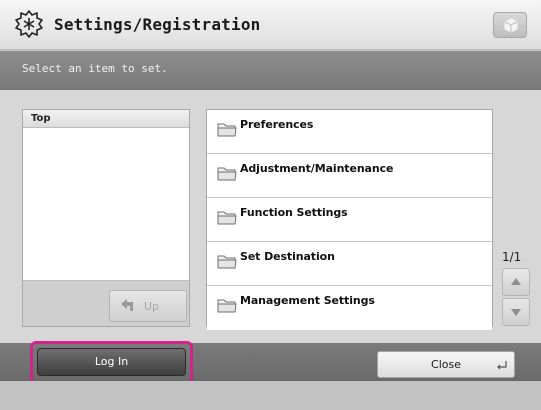 This screenshot has height=410, width=541. I want to click on title-bar: Settings/Registration, so click(270, 25).